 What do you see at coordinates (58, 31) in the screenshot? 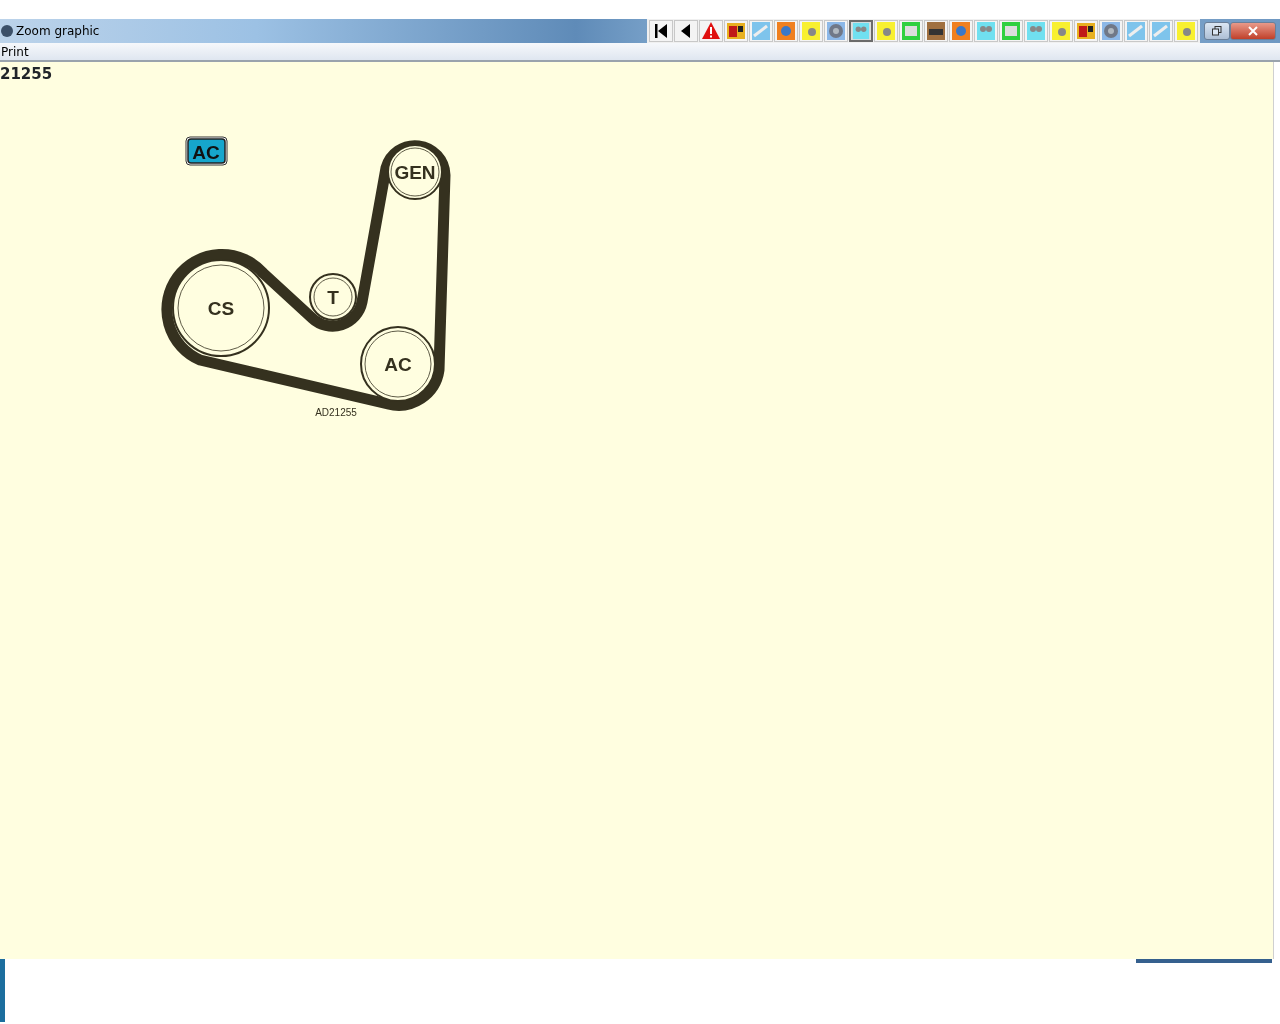
I see `window-title: Zoom graphic` at bounding box center [58, 31].